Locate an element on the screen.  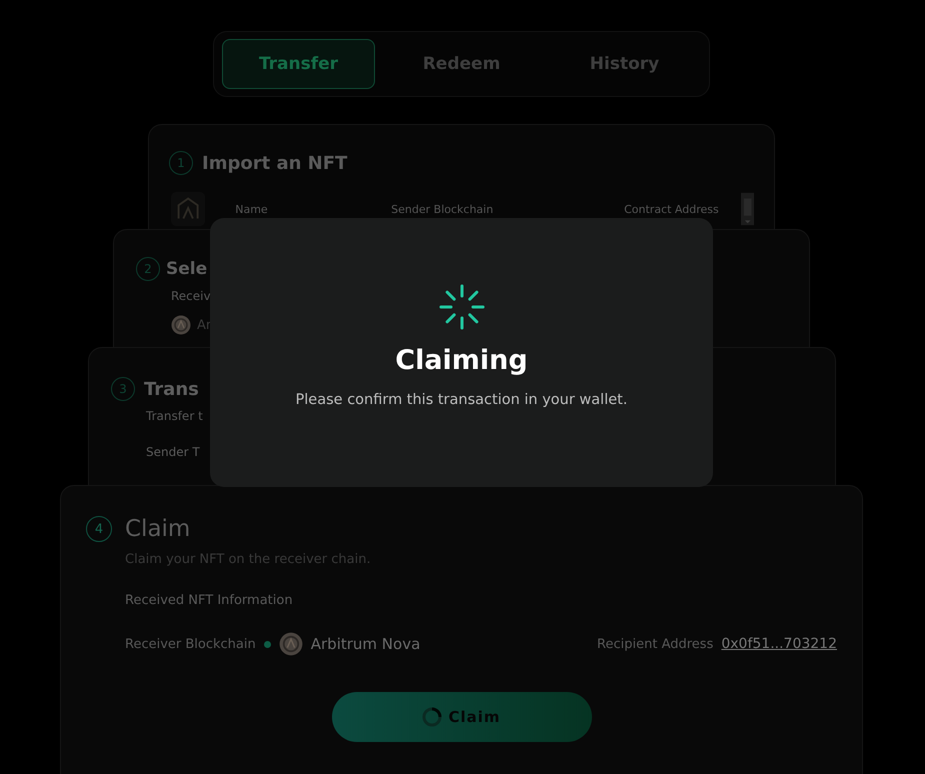
status-dot is located at coordinates (267, 644).